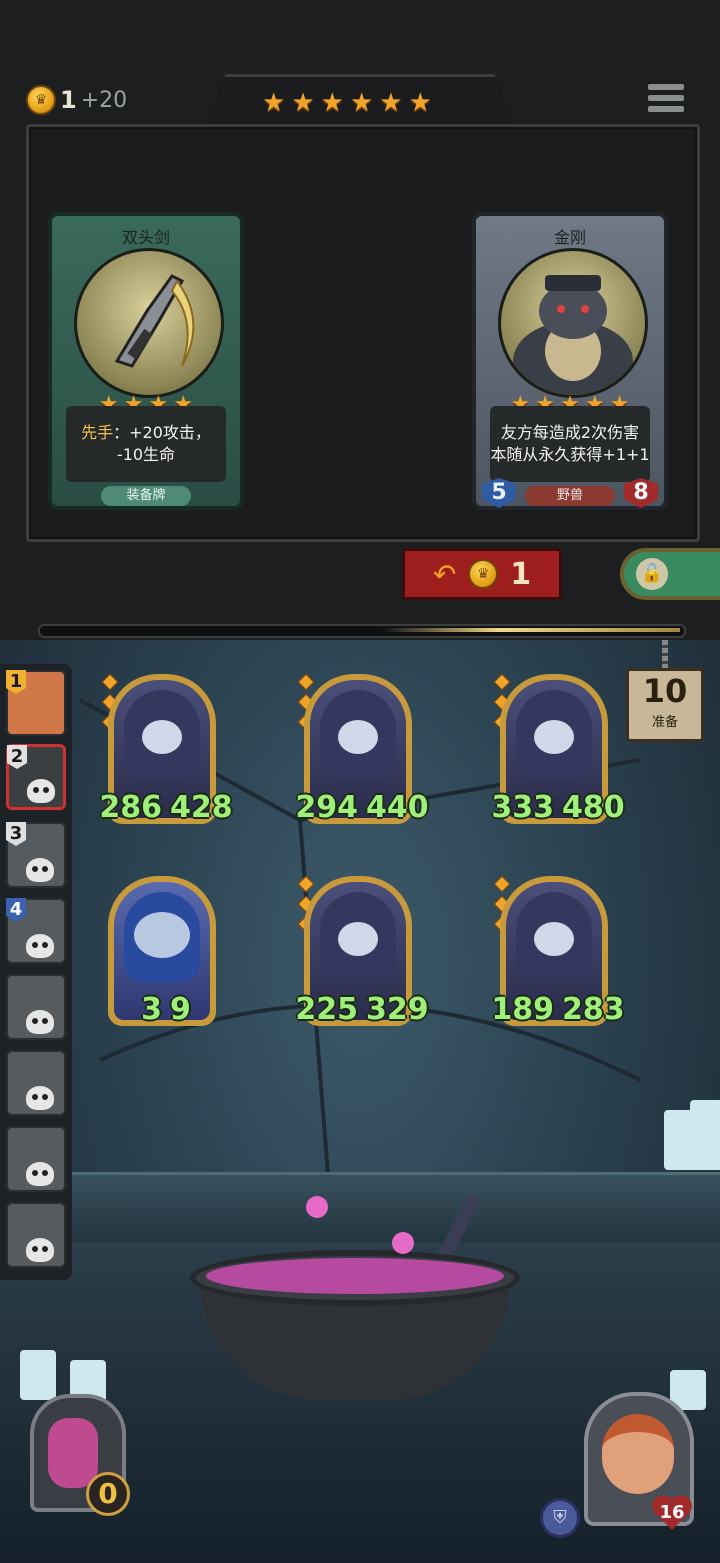  What do you see at coordinates (665, 691) in the screenshot?
I see `prep-turns: 10` at bounding box center [665, 691].